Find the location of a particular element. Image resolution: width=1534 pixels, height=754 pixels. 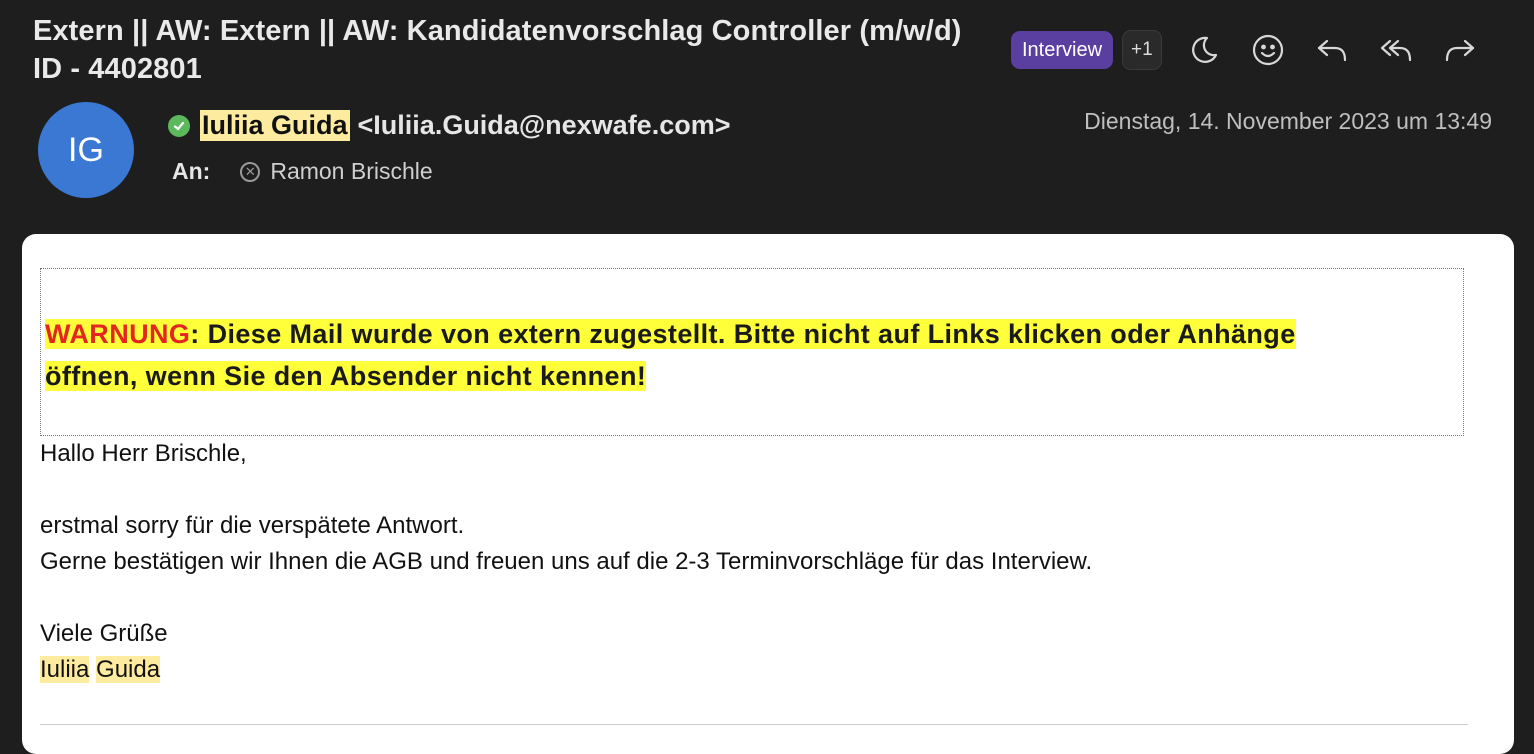

sender-line: Iuliia Guida <Iuliia.Guida@nexwafe.com> is located at coordinates (449, 125).